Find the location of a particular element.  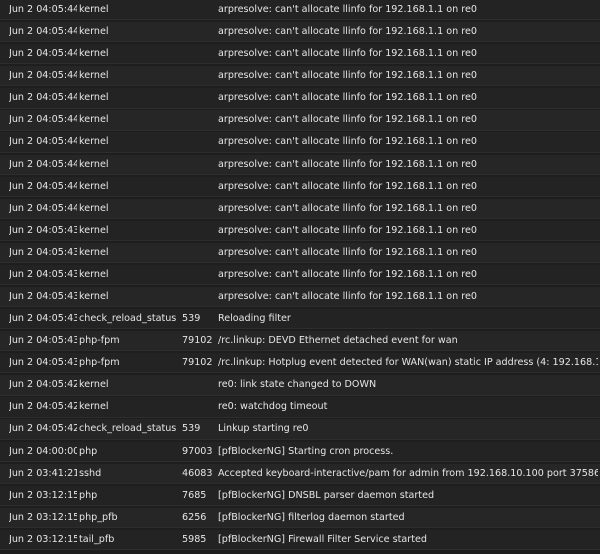

log-pid: 6256 is located at coordinates (194, 517).